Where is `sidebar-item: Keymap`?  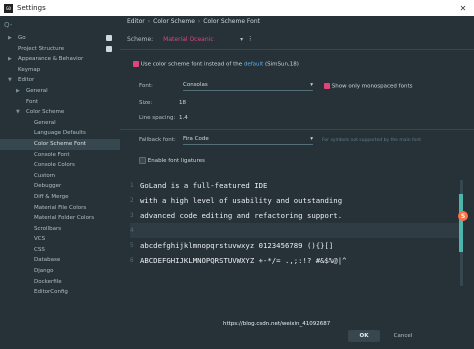 sidebar-item: Keymap is located at coordinates (60, 70).